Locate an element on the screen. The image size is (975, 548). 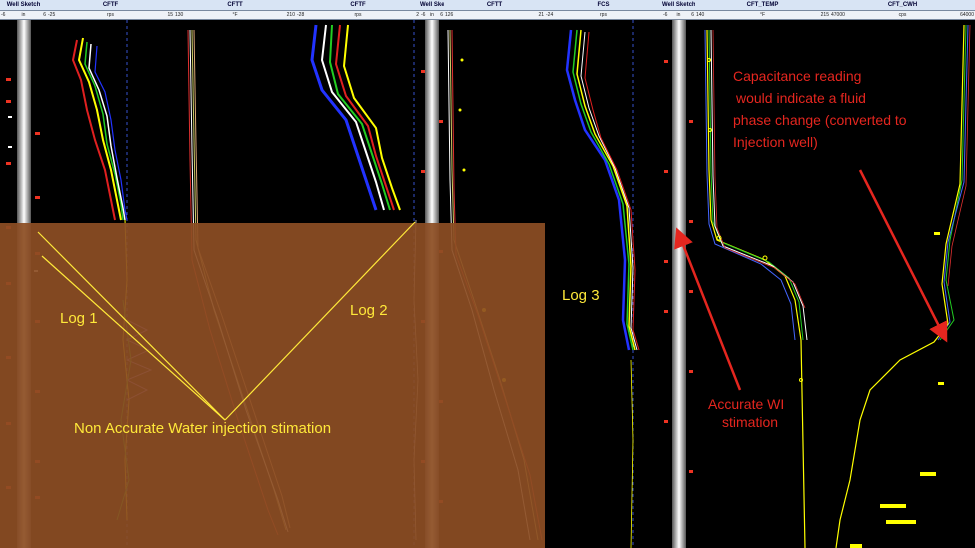
track-scale: 126 21 is located at coordinates (494, 15).